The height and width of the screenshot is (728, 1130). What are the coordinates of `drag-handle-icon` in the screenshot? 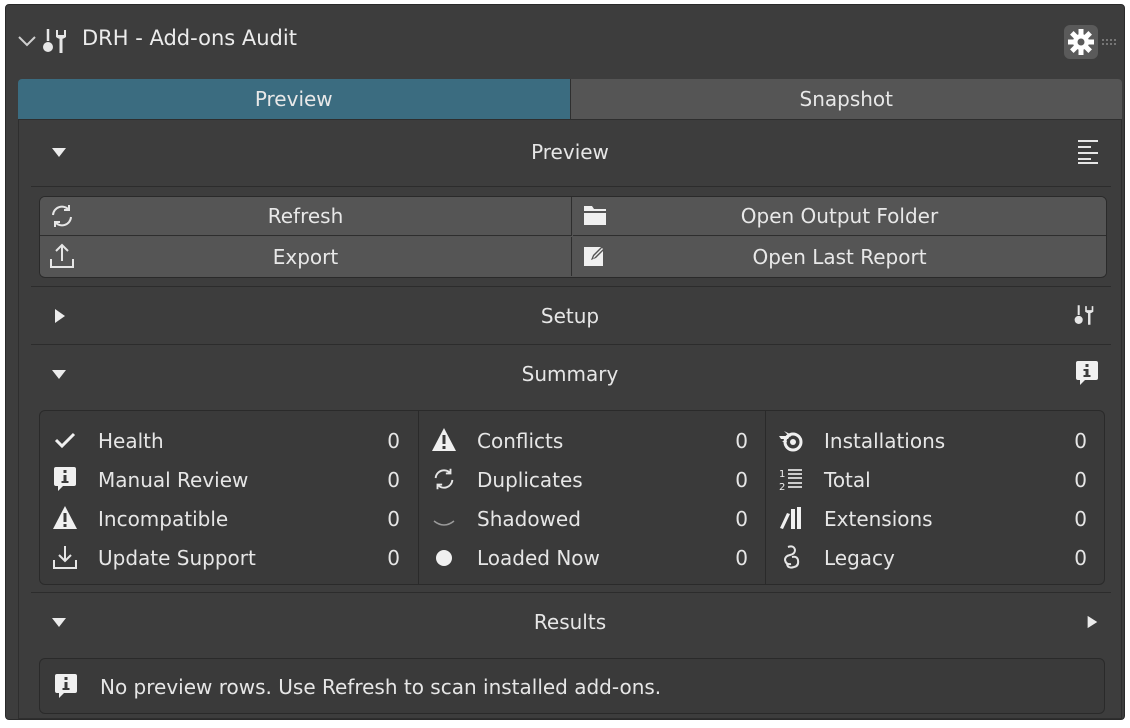 It's located at (1110, 42).